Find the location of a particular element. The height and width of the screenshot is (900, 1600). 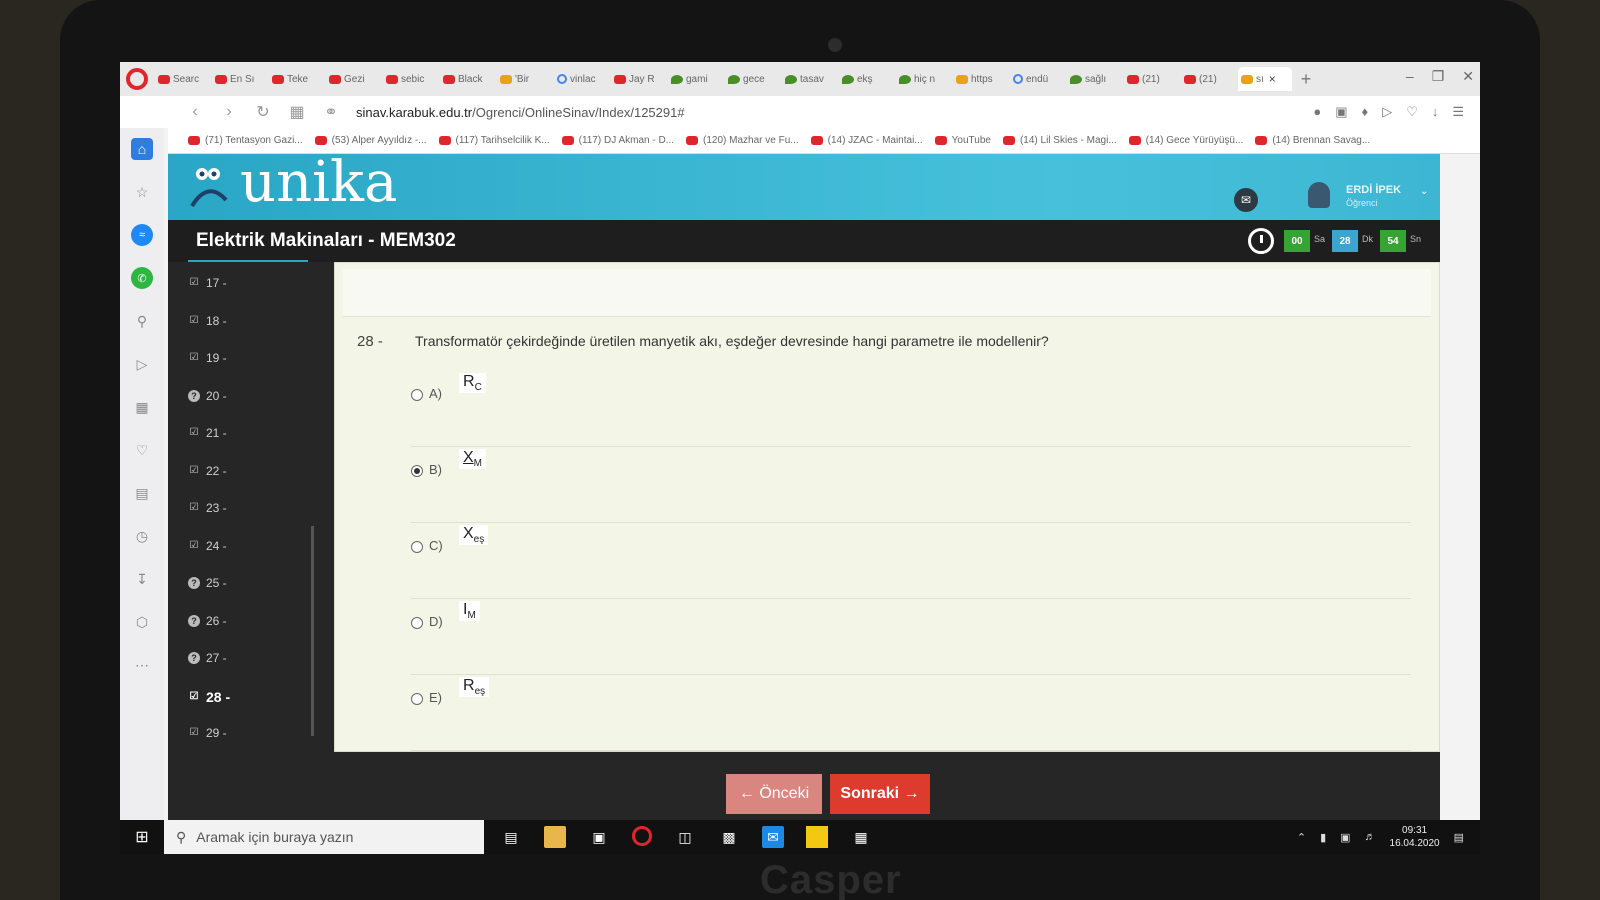

grid-icon: ▦ is located at coordinates (142, 407).